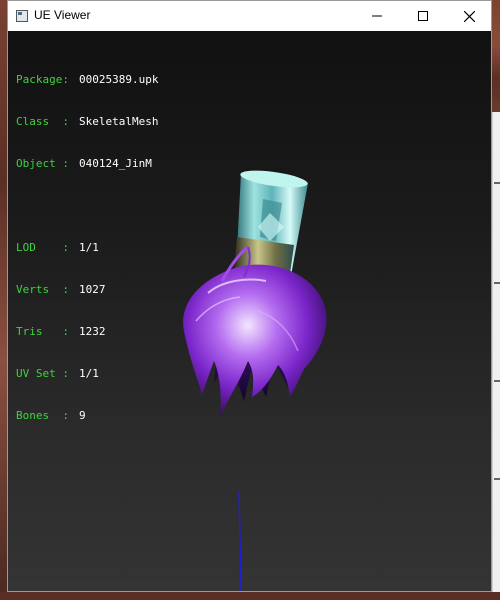 The image size is (500, 600). I want to click on maximize-button, so click(423, 16).